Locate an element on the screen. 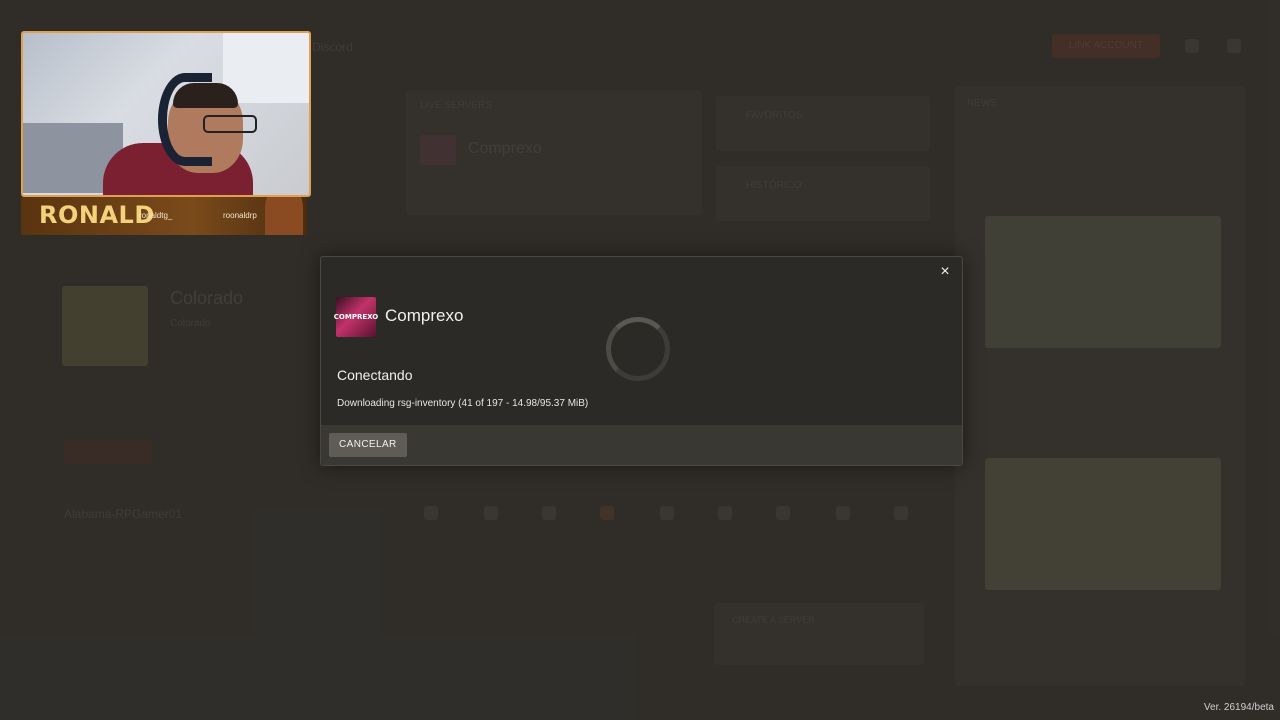  server-logo-text: COMPREXO is located at coordinates (356, 317).